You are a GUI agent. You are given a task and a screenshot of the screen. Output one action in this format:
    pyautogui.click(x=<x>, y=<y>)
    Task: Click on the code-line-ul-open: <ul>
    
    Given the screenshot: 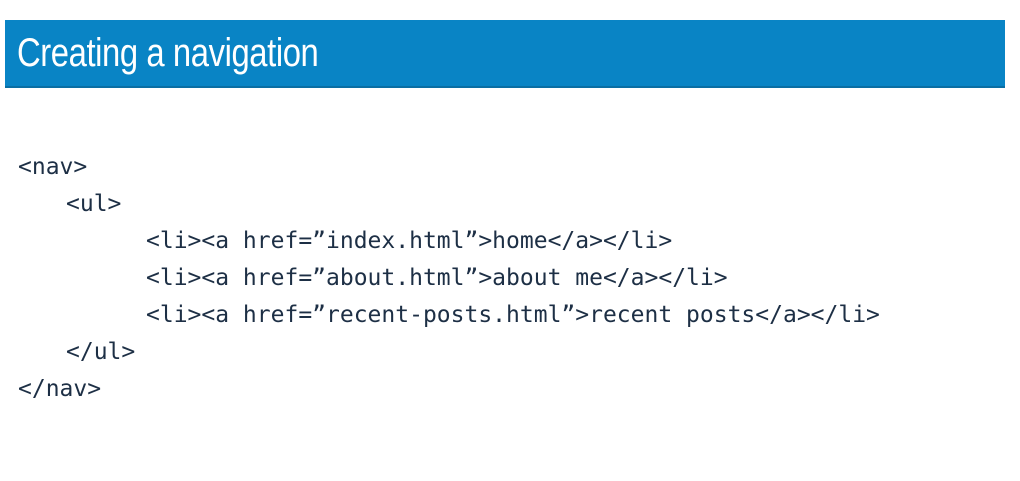 What is the action you would take?
    pyautogui.click(x=94, y=204)
    